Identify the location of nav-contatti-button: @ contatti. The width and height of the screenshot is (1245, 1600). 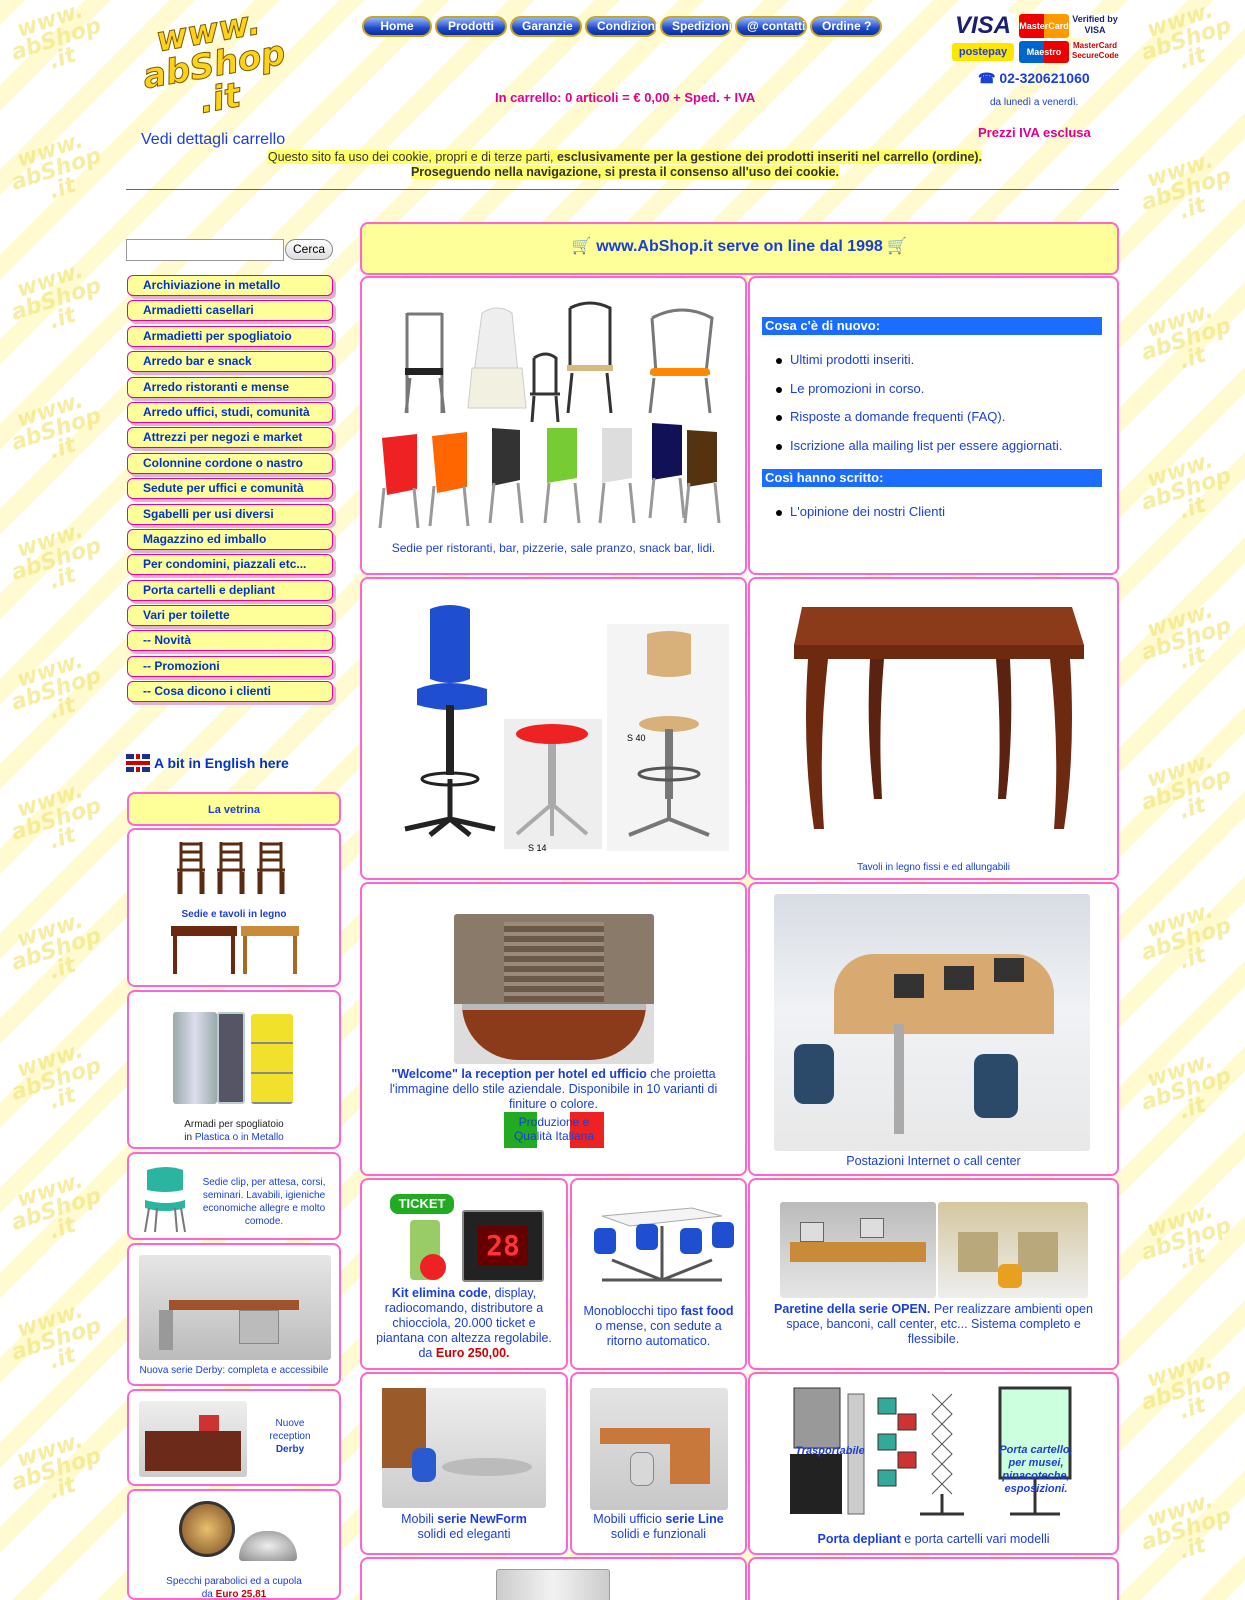
(771, 26).